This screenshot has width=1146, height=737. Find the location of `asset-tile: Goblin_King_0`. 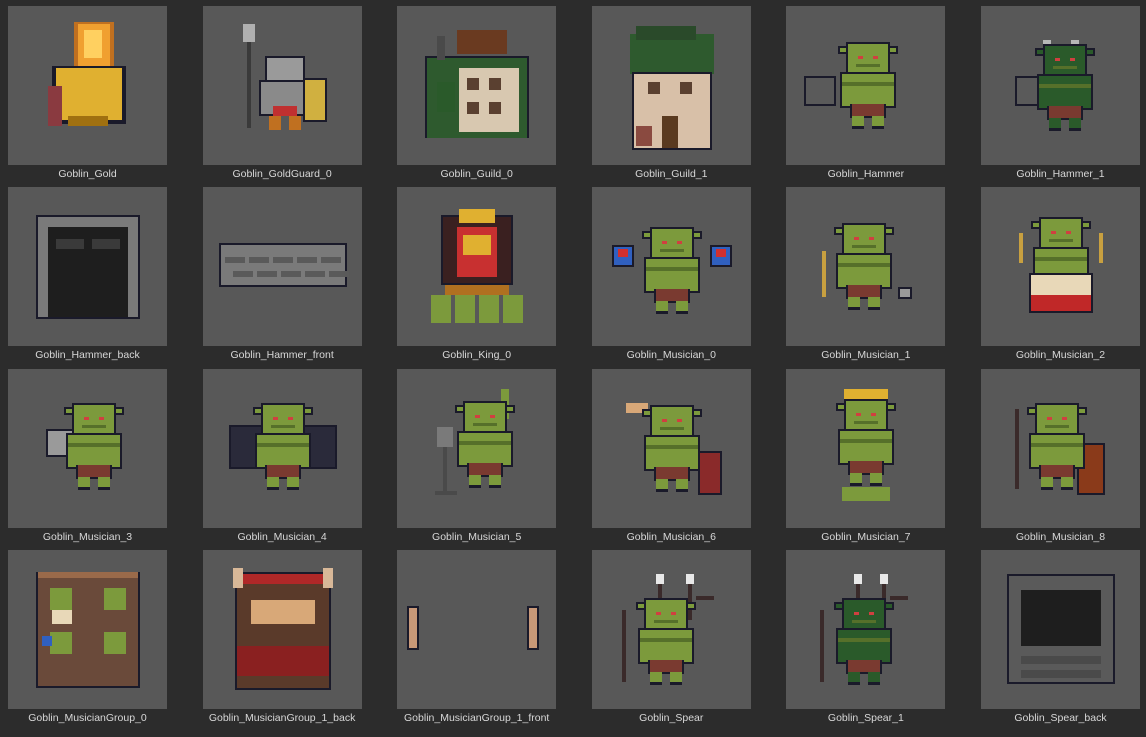

asset-tile: Goblin_King_0 is located at coordinates (477, 277).